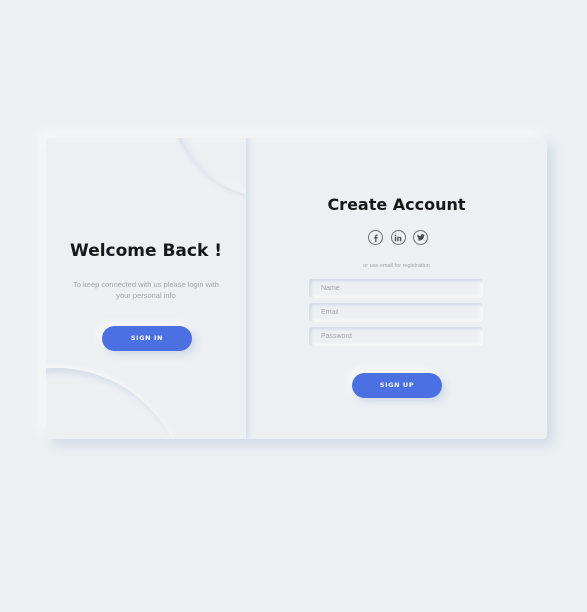 This screenshot has height=612, width=587. What do you see at coordinates (396, 312) in the screenshot?
I see `email-field` at bounding box center [396, 312].